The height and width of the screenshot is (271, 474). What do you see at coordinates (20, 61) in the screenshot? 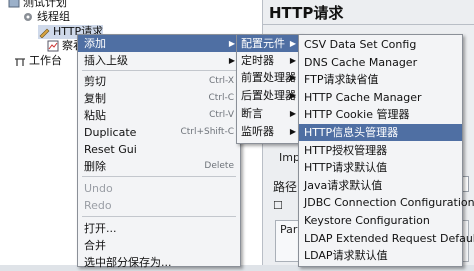
I see `workbench-icon` at bounding box center [20, 61].